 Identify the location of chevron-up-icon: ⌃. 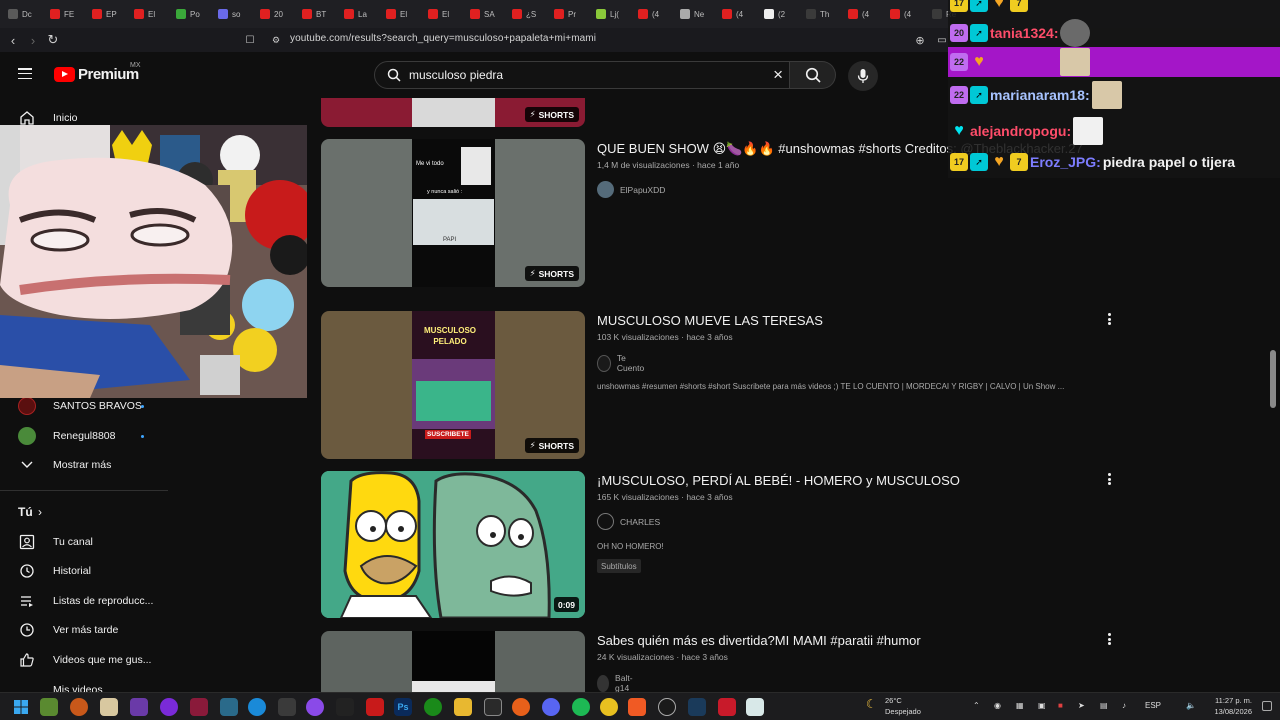
(976, 705).